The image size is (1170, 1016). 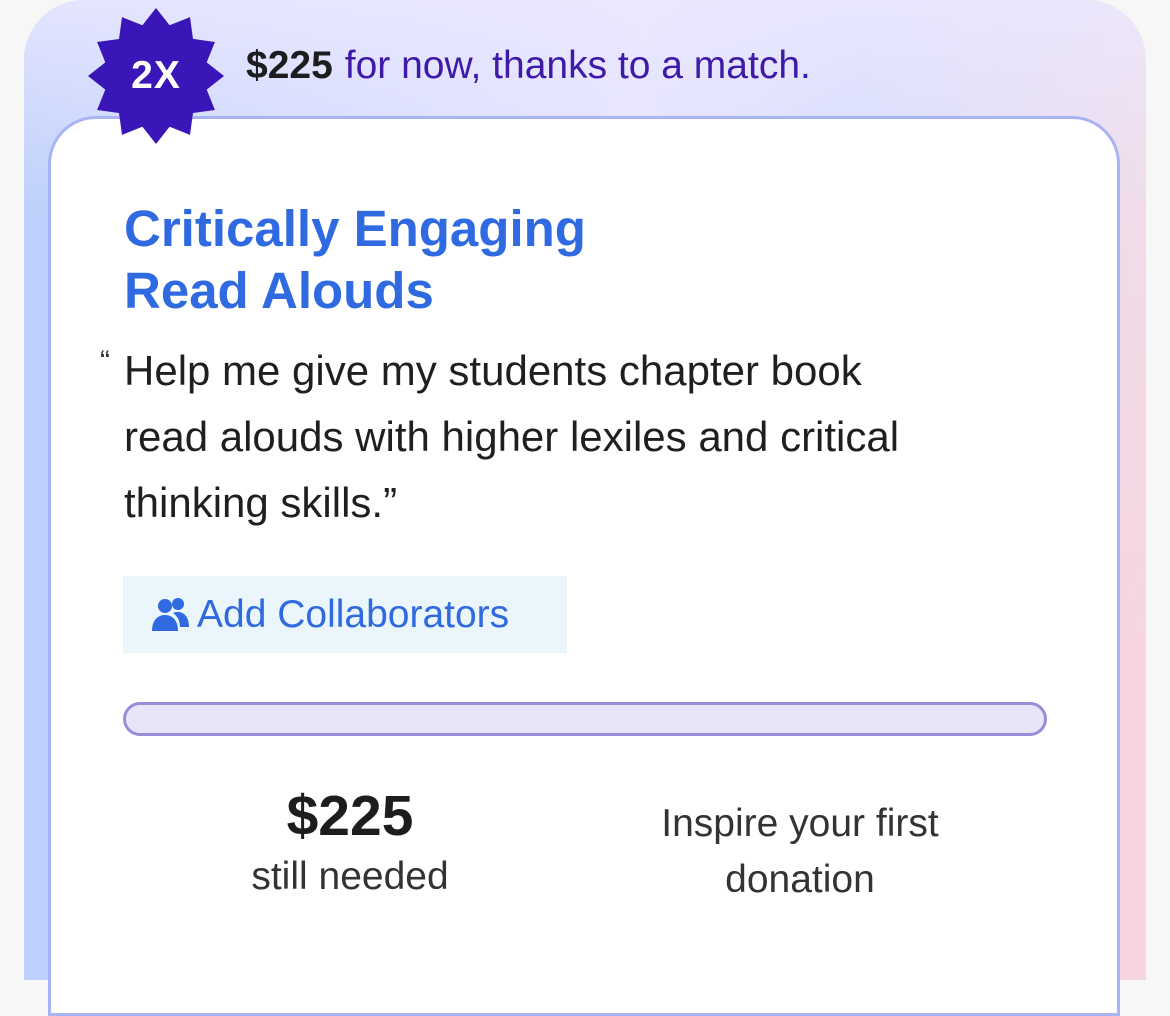 I want to click on funding-progress-bar, so click(x=585, y=719).